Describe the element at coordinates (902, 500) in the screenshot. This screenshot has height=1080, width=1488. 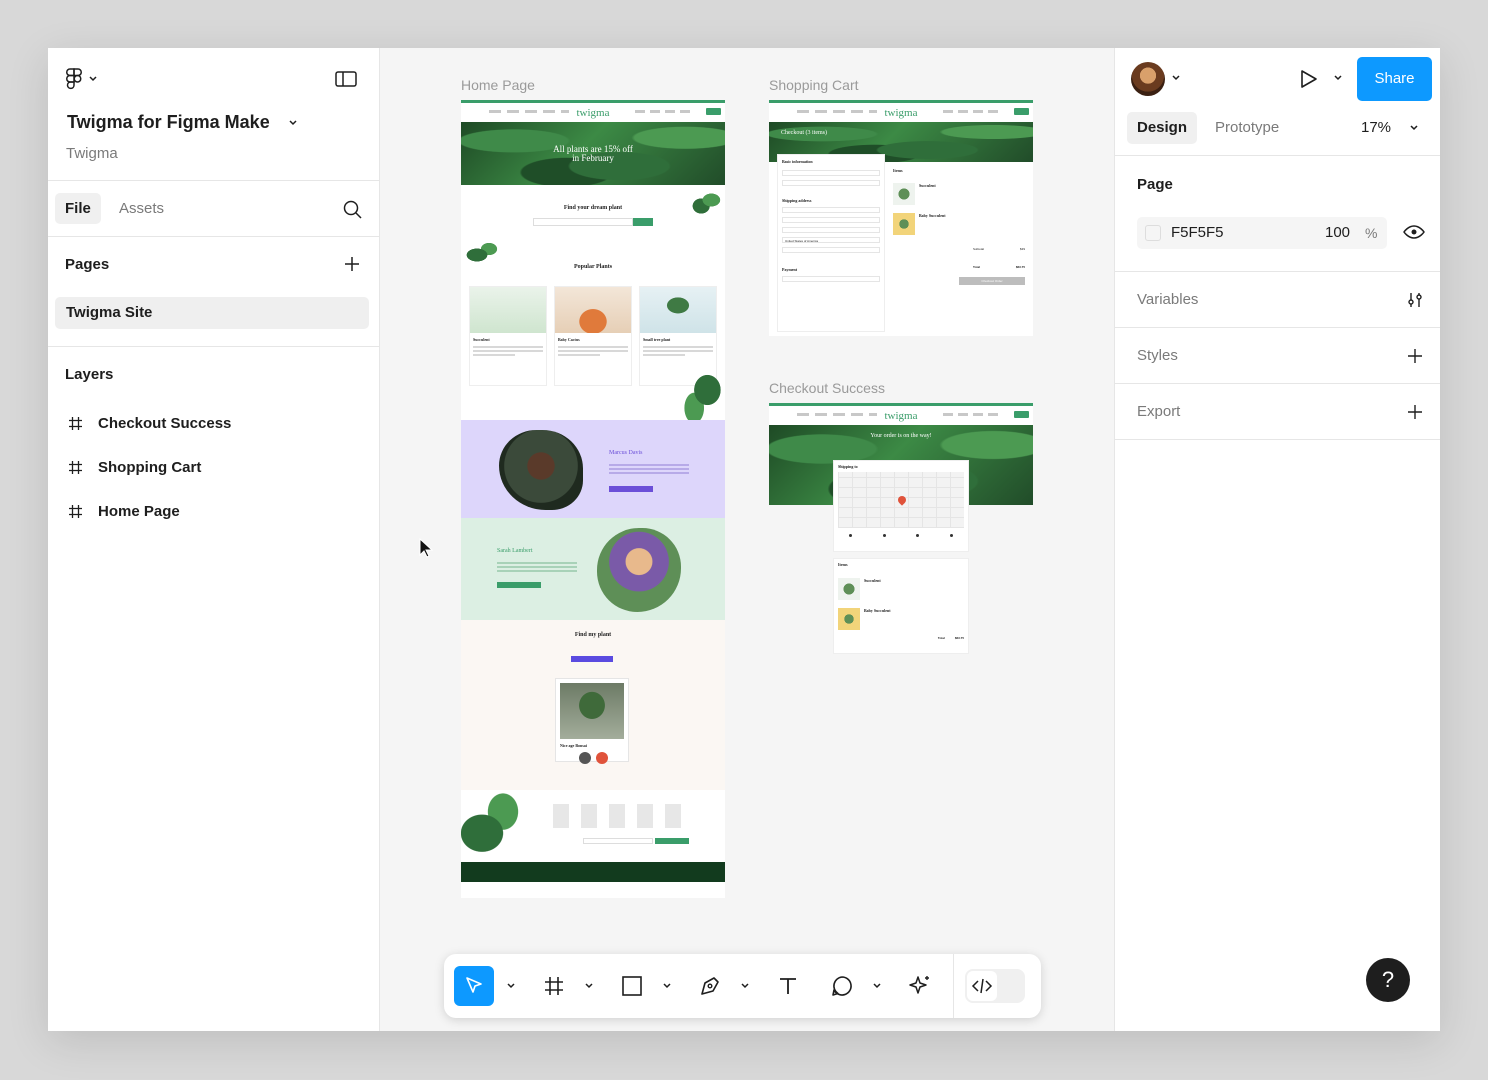
I see `map-pin-icon` at that location.